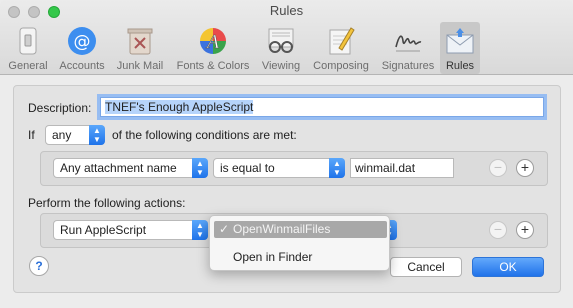  Describe the element at coordinates (322, 107) in the screenshot. I see `description-field: TNEF's Enough AppleScript` at that location.